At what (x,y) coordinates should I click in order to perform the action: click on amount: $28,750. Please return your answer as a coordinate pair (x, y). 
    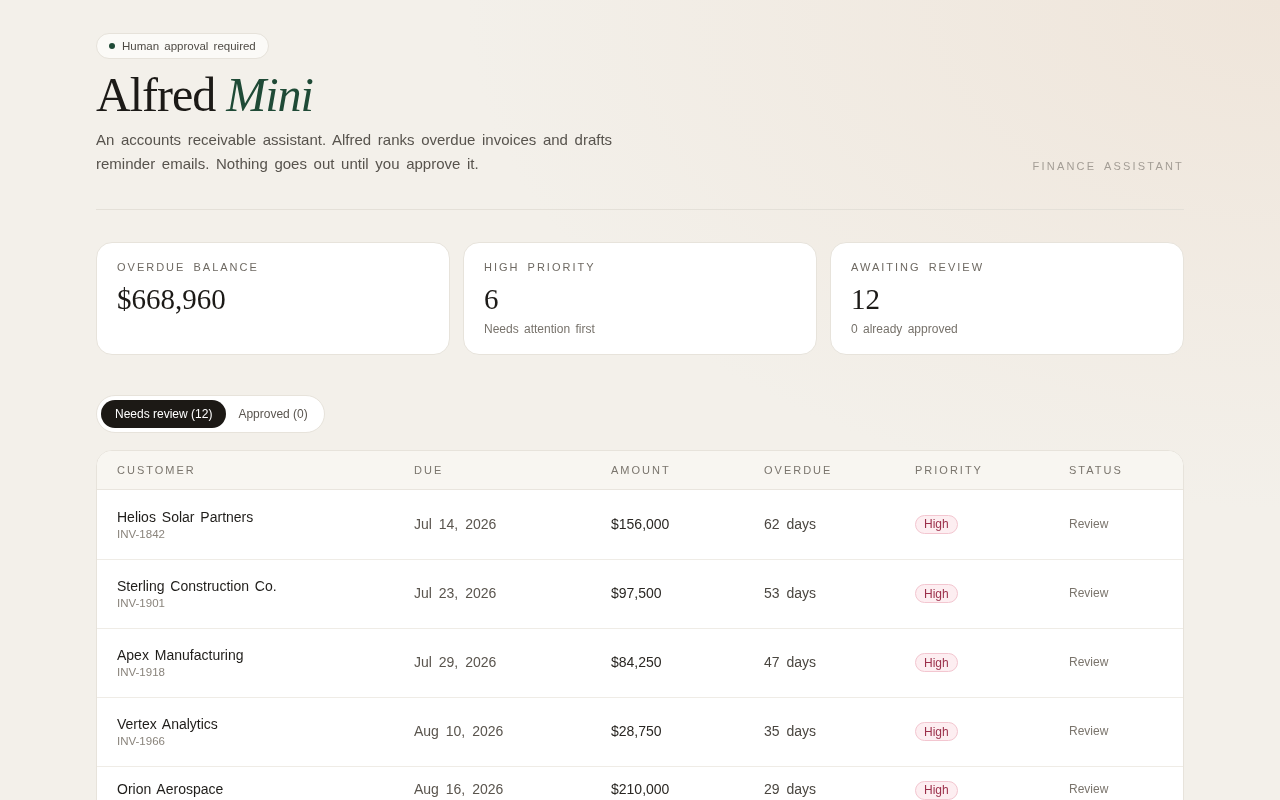
    Looking at the image, I should click on (636, 732).